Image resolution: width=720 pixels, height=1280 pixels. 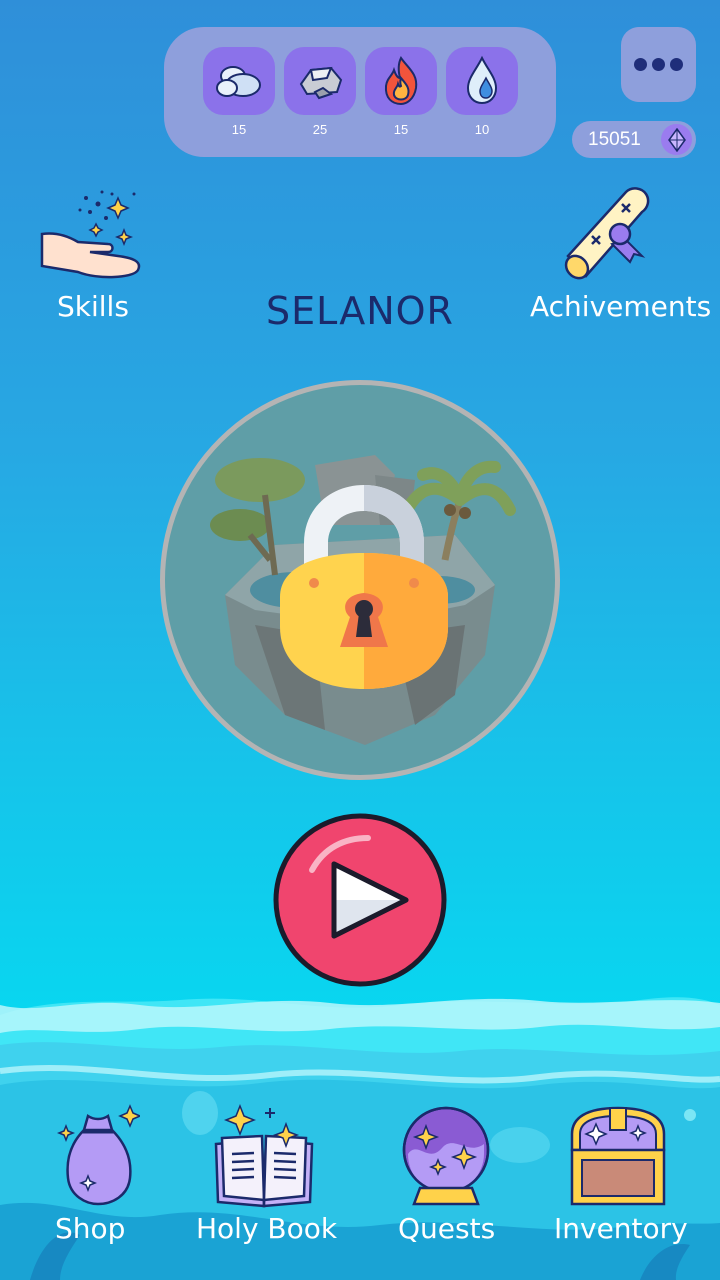 What do you see at coordinates (264, 1156) in the screenshot?
I see `open-book-icon` at bounding box center [264, 1156].